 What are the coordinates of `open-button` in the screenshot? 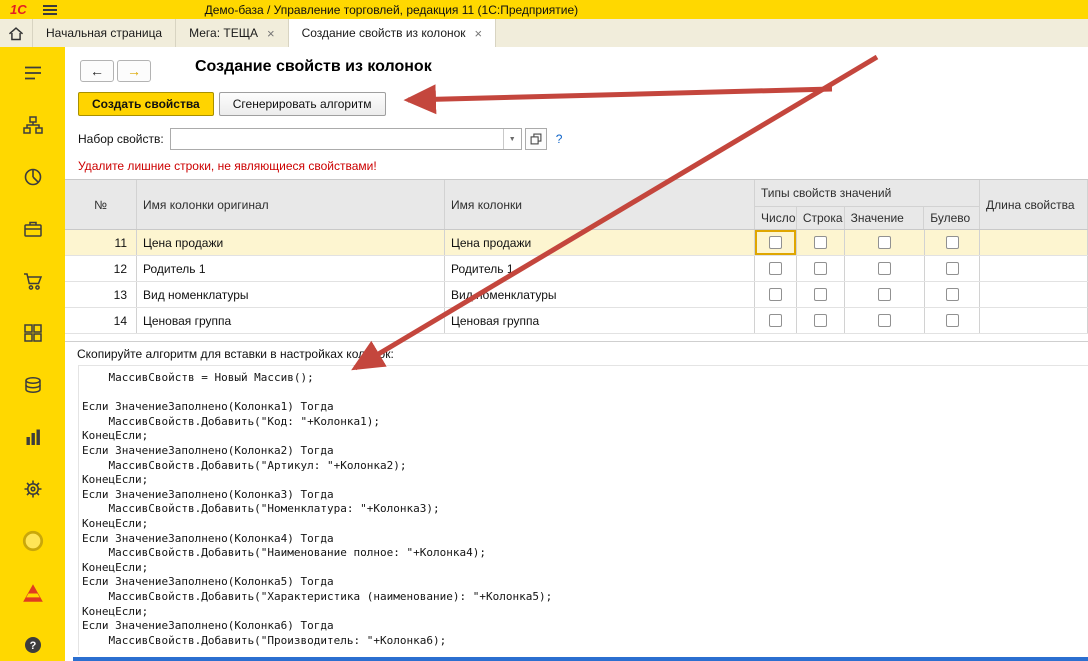 It's located at (535, 139).